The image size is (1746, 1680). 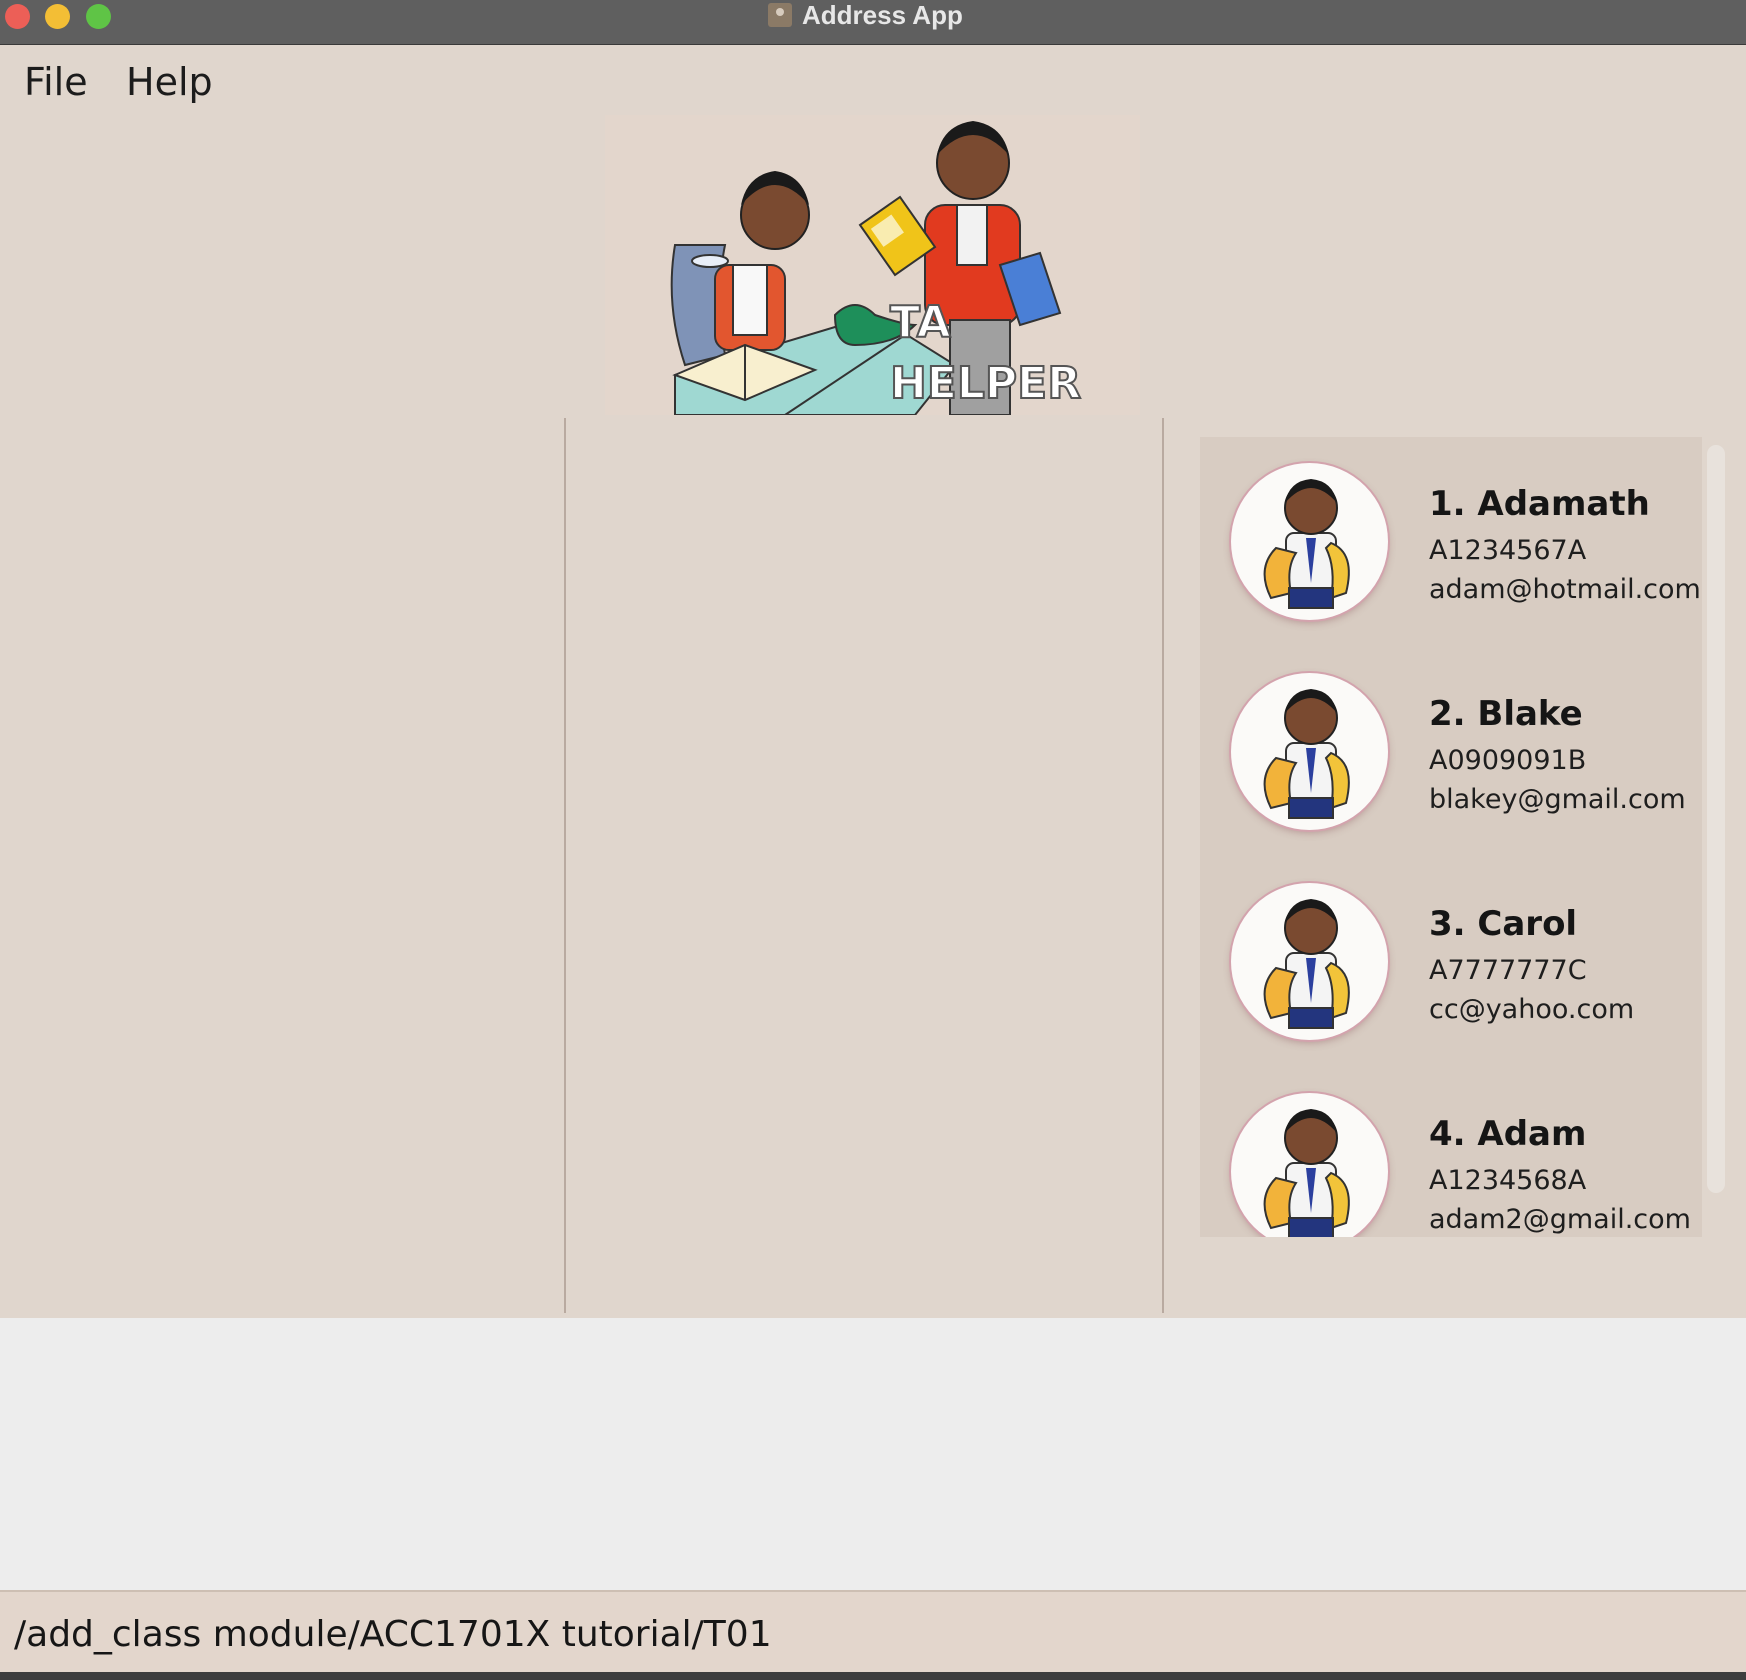 I want to click on student-id: A1234568A, so click(x=1508, y=1180).